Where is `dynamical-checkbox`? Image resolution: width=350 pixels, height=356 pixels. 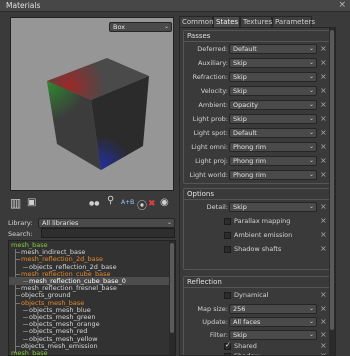 dynamical-checkbox is located at coordinates (227, 295).